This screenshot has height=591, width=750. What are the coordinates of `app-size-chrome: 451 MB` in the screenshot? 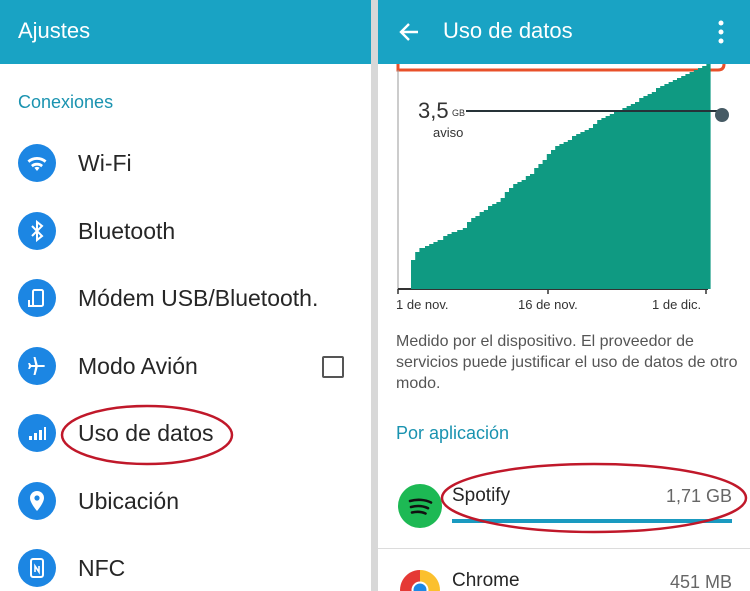 It's located at (700, 581).